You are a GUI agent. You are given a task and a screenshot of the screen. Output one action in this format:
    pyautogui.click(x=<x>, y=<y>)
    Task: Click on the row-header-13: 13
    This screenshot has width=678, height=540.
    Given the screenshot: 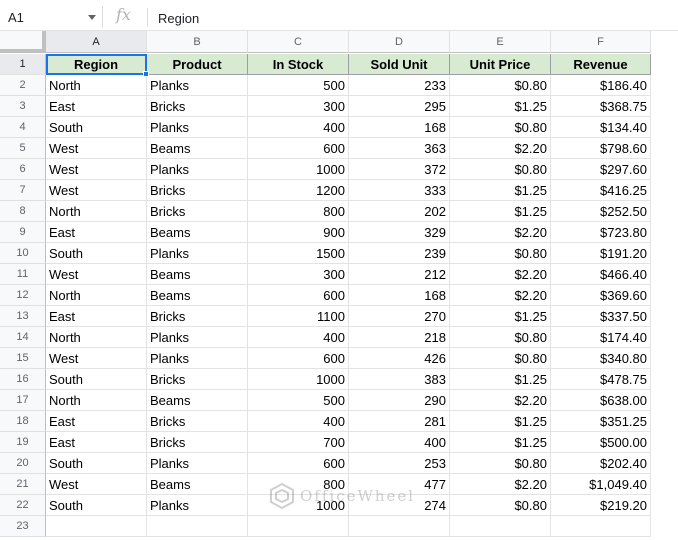 What is the action you would take?
    pyautogui.click(x=23, y=316)
    